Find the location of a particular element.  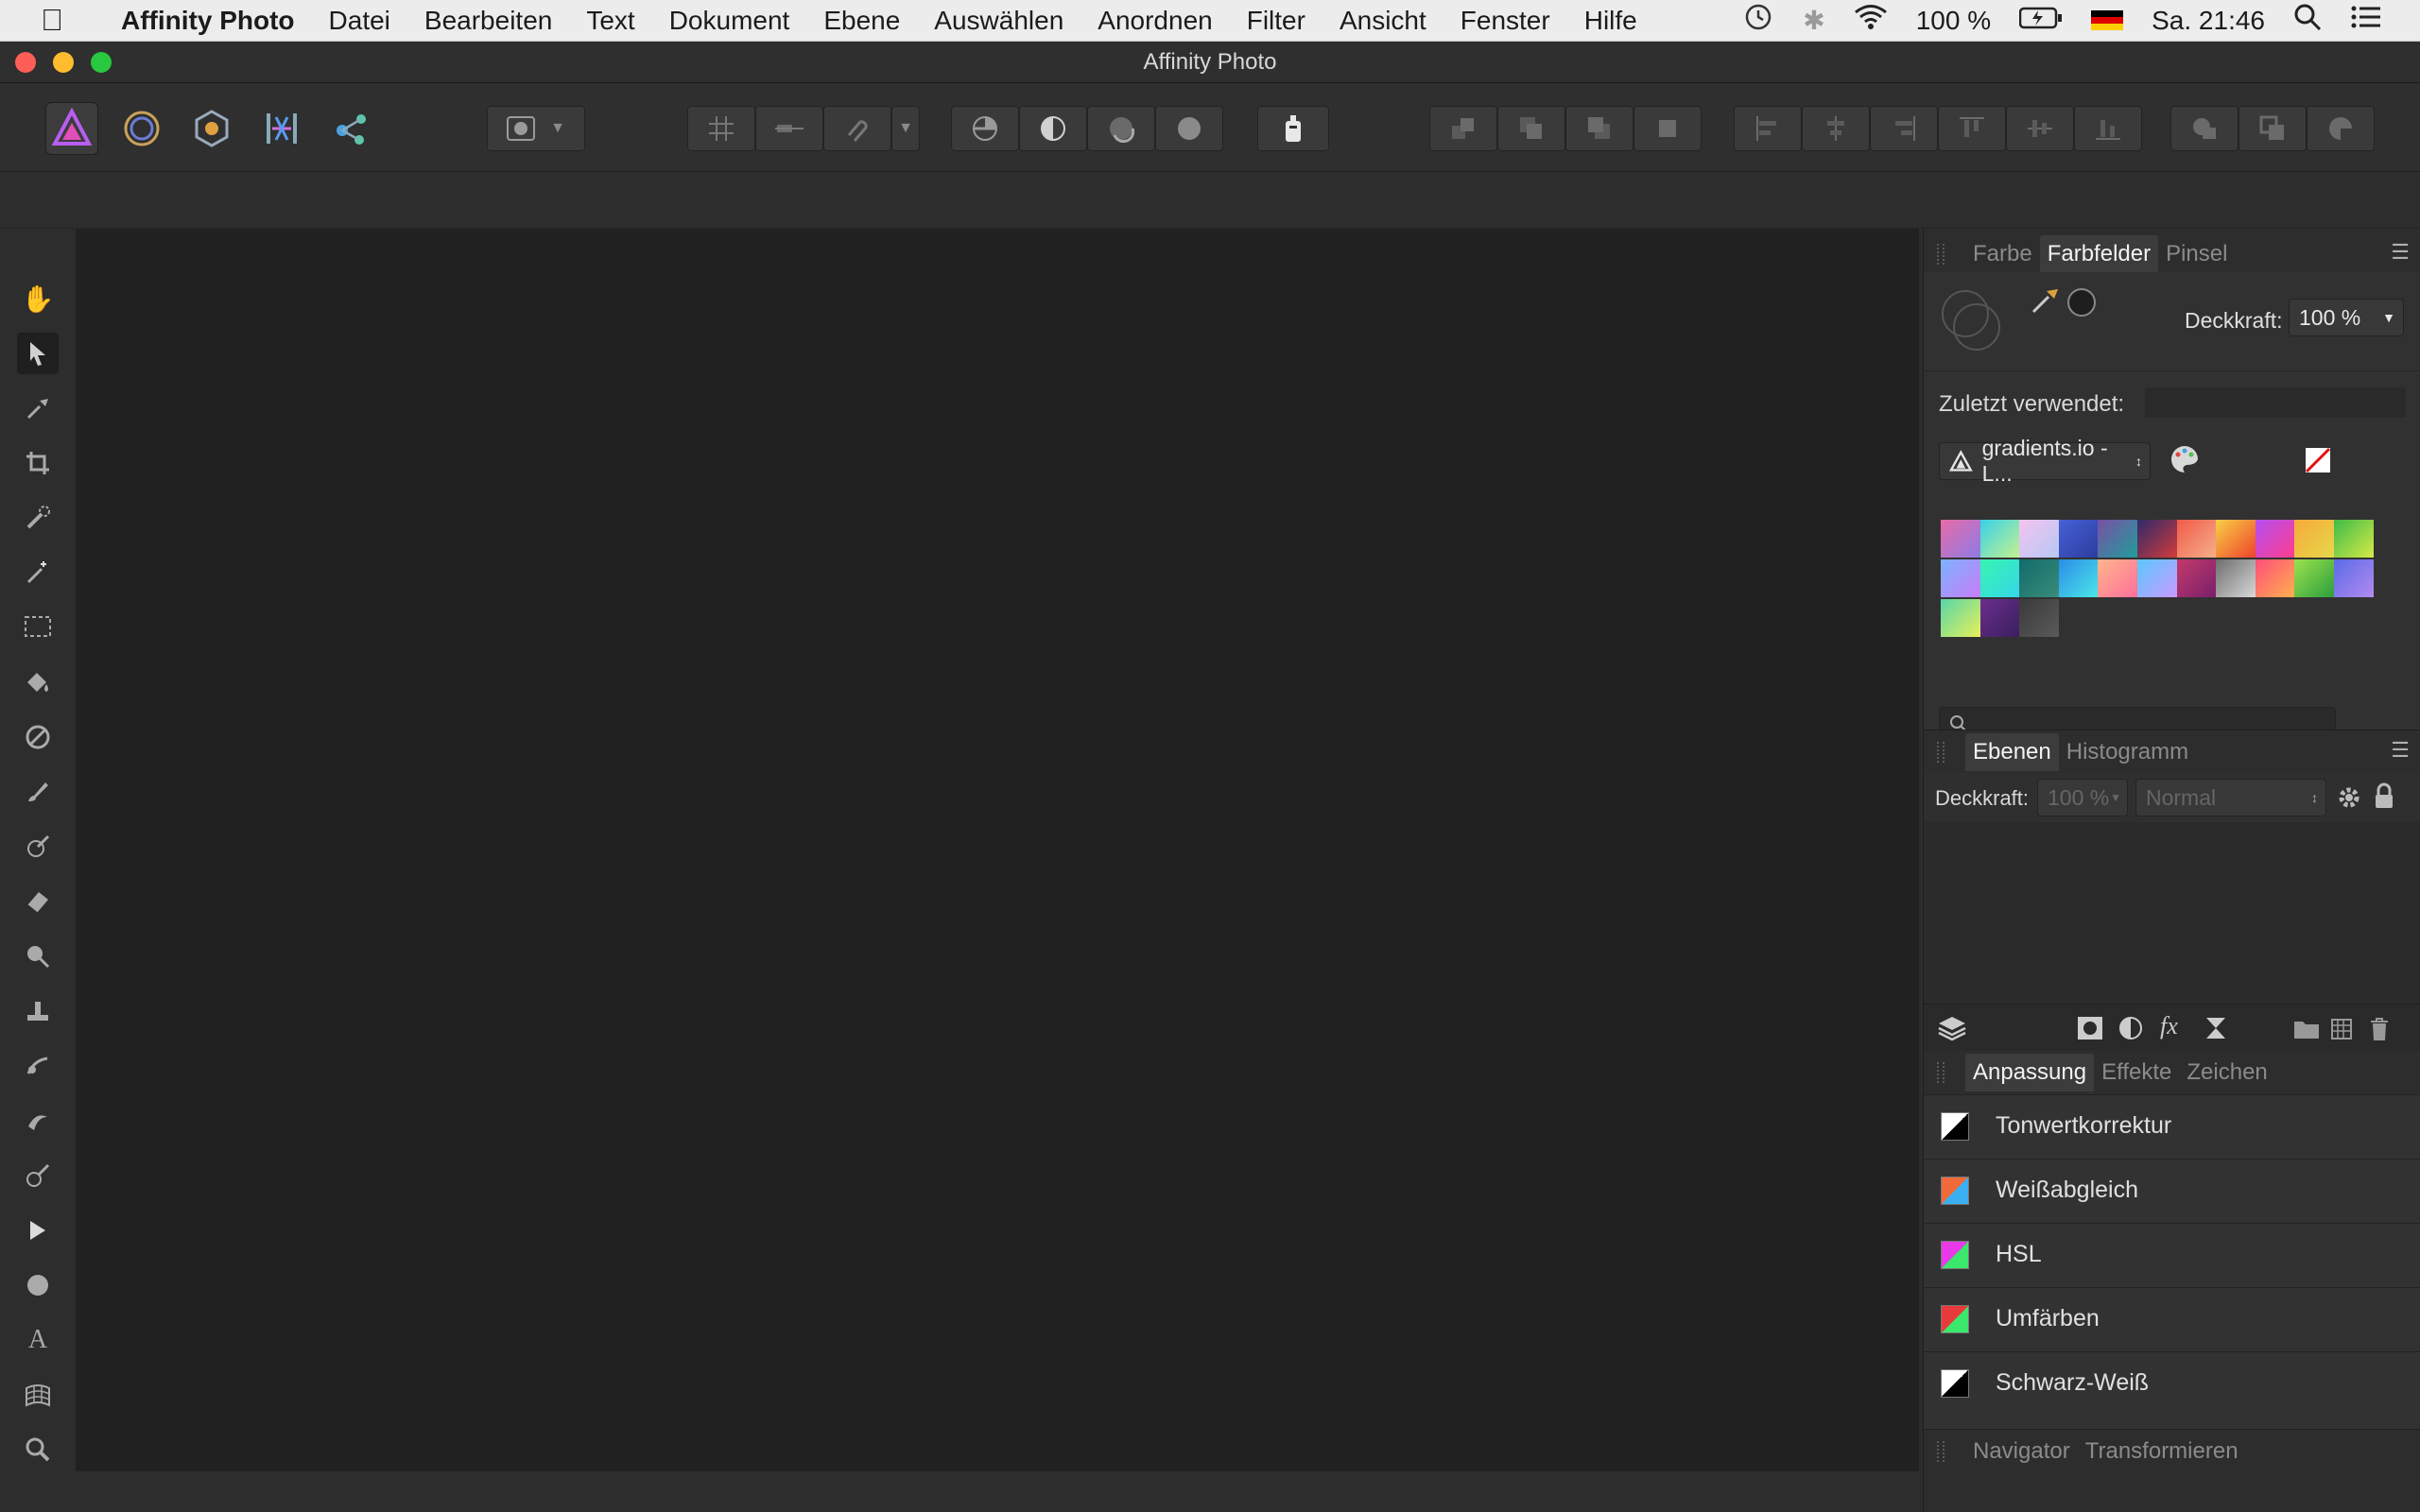

snapping-options-chevron-icon: ▼ is located at coordinates (906, 128).